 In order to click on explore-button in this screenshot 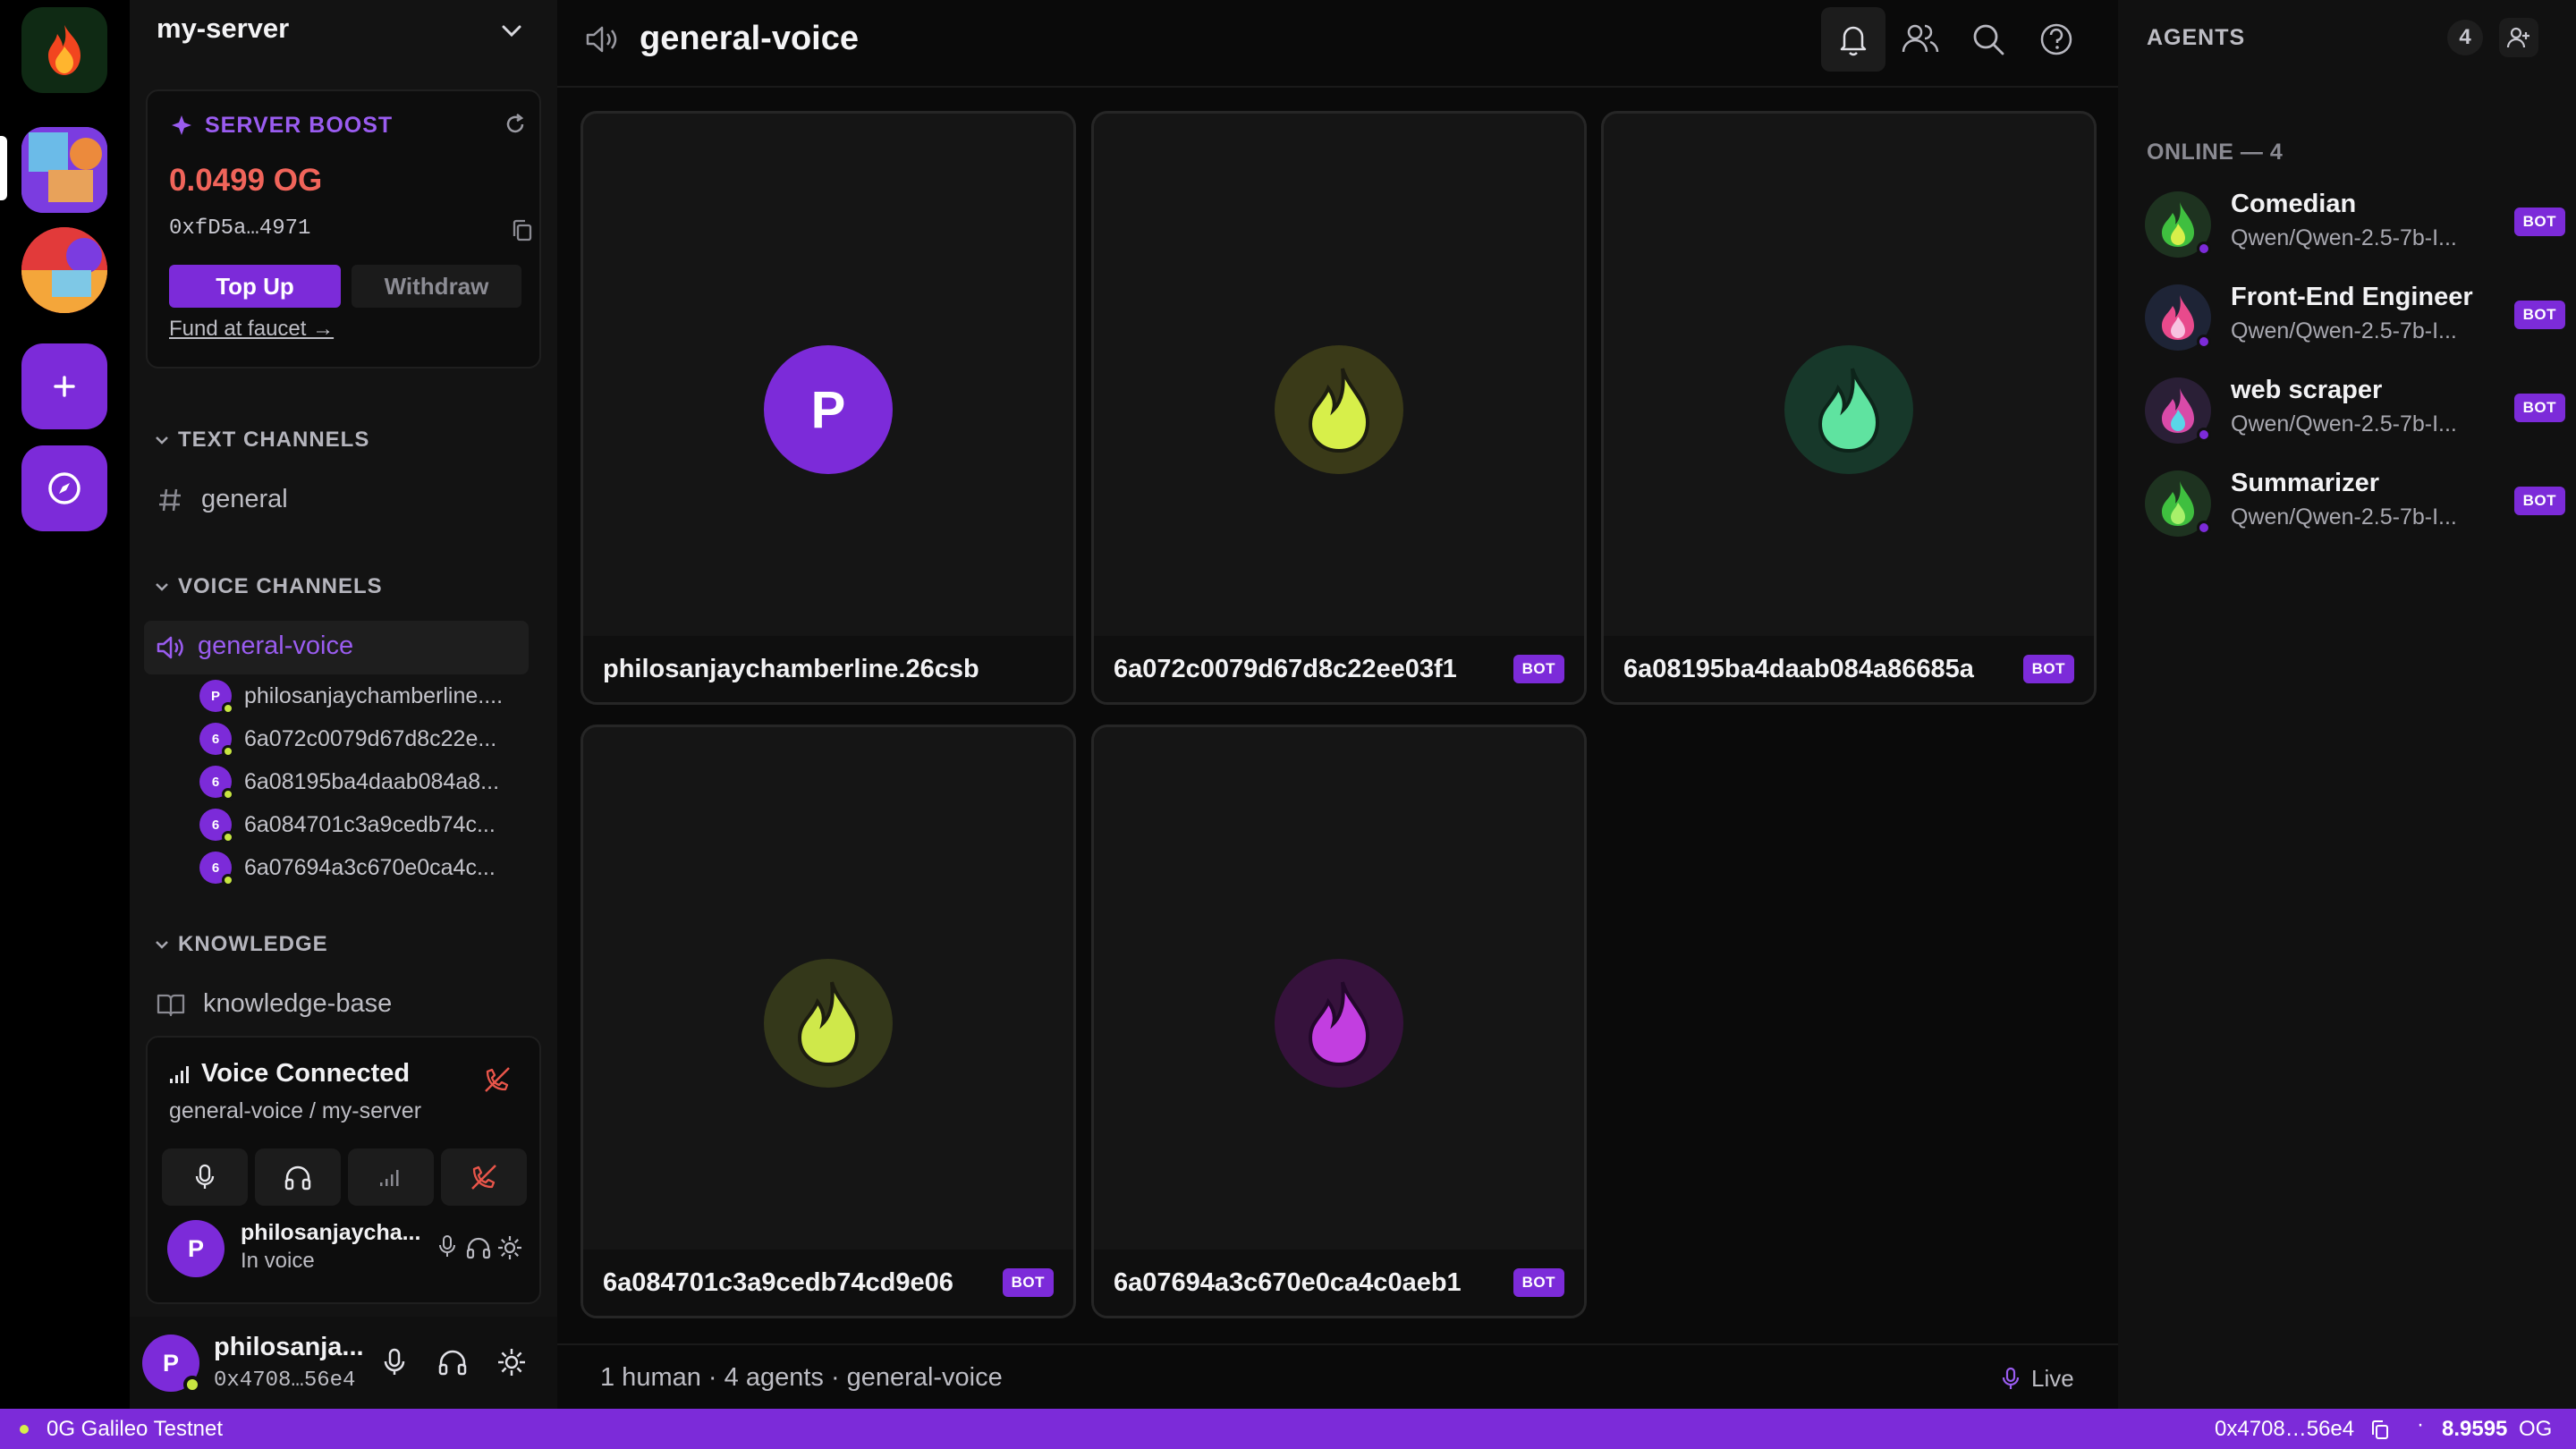, I will do `click(64, 488)`.